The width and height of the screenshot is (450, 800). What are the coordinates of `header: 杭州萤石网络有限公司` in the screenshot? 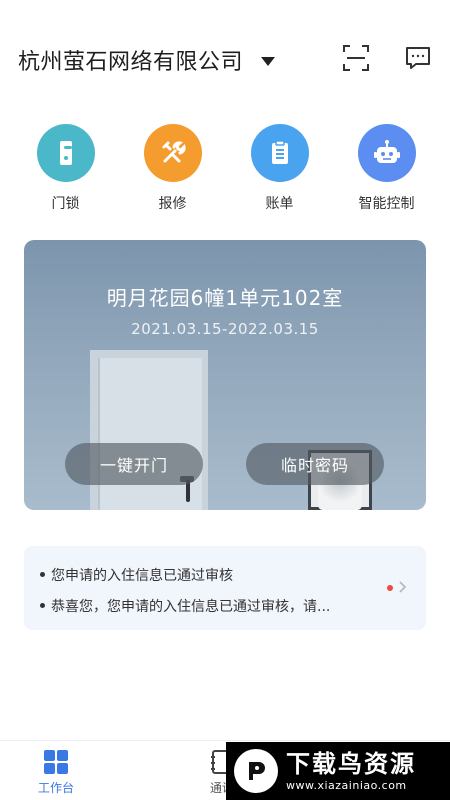 It's located at (225, 55).